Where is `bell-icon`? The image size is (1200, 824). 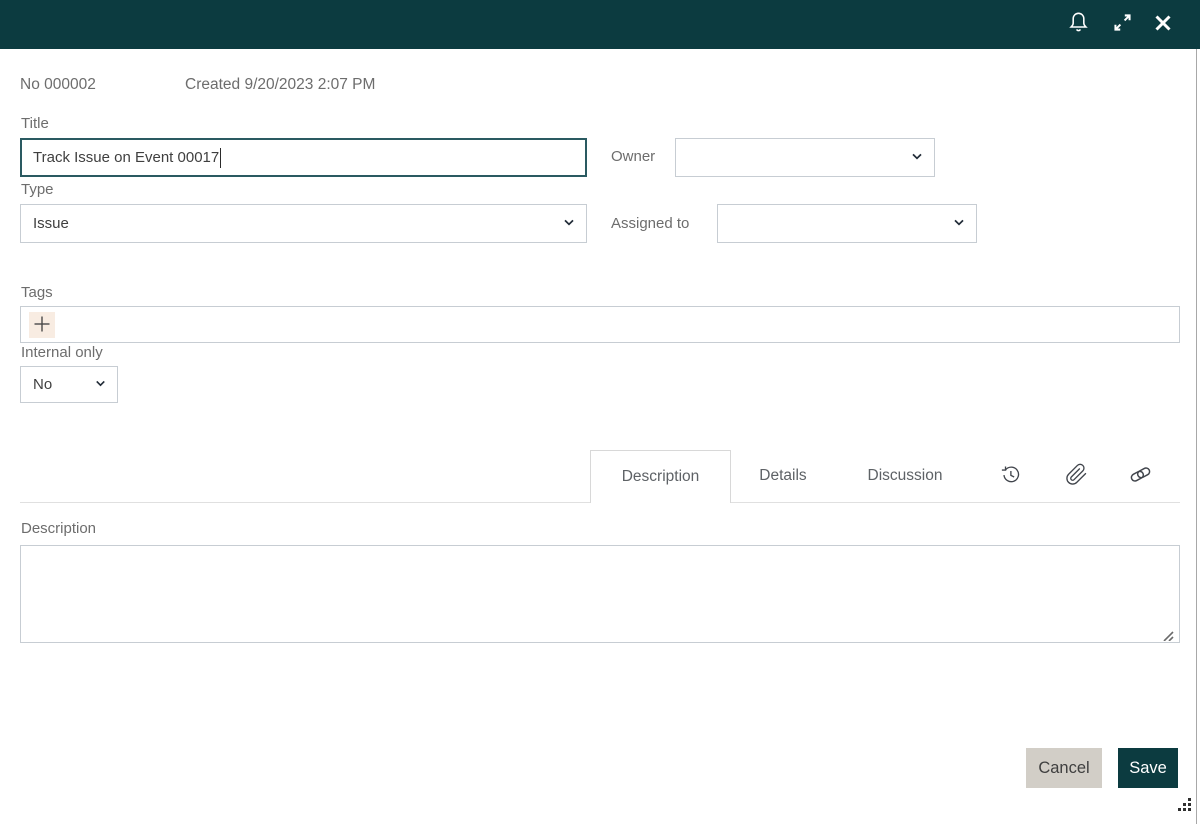
bell-icon is located at coordinates (1078, 24).